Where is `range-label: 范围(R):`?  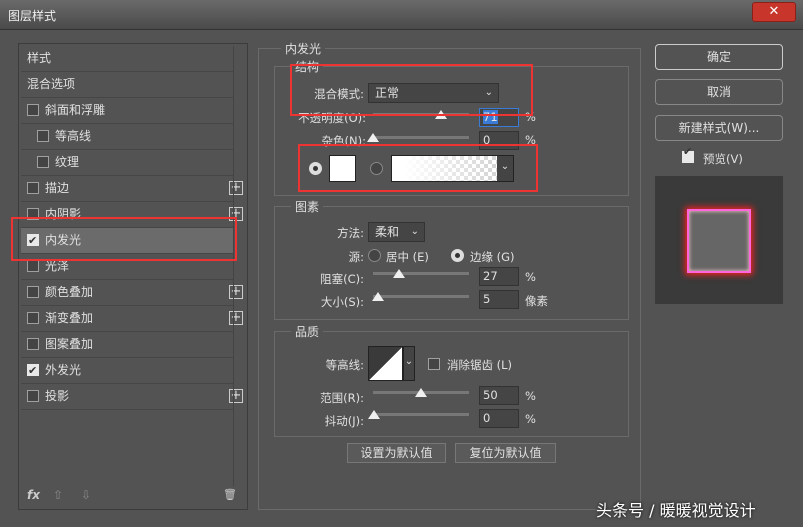 range-label: 范围(R): is located at coordinates (342, 398).